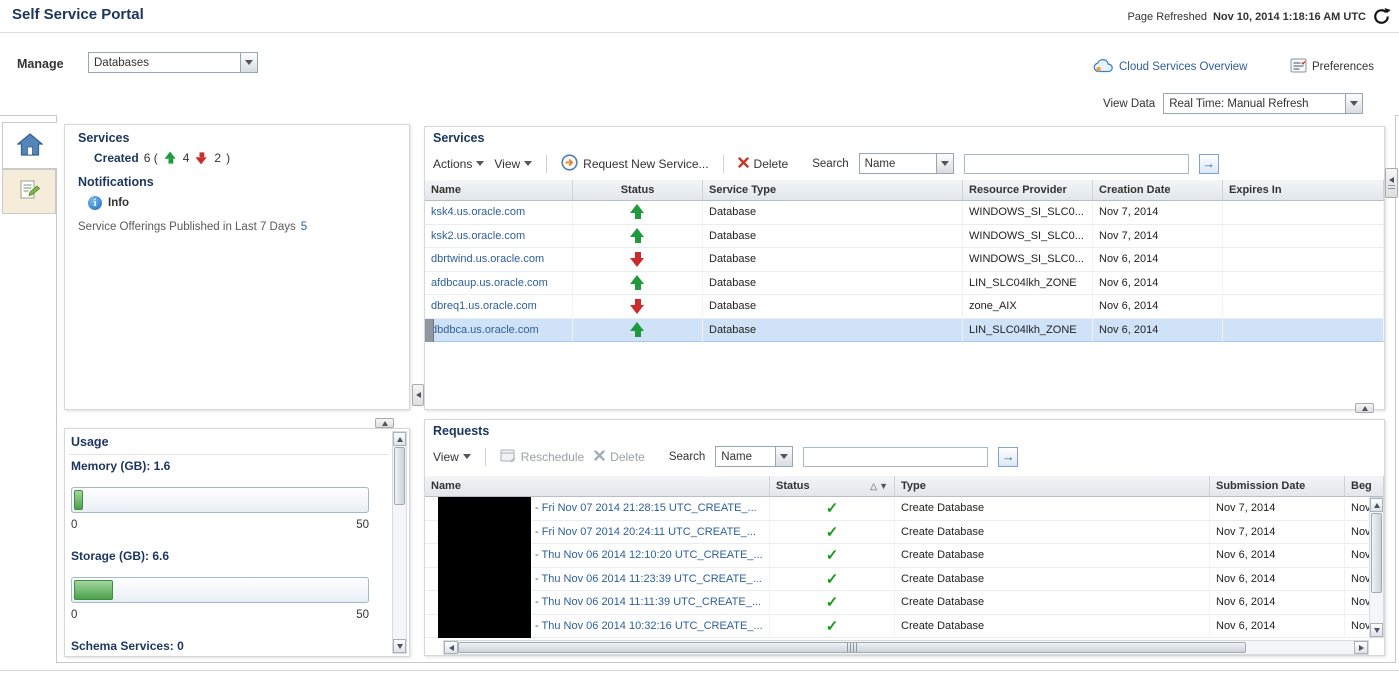 The height and width of the screenshot is (676, 1399). I want to click on memory-gauge, so click(220, 500).